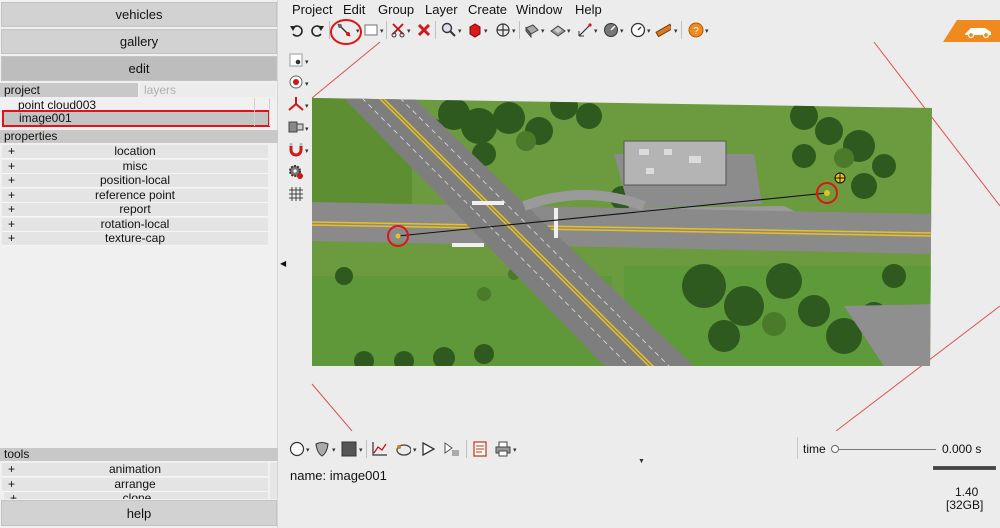  I want to click on move-dropdown-icon: ▾, so click(514, 31).